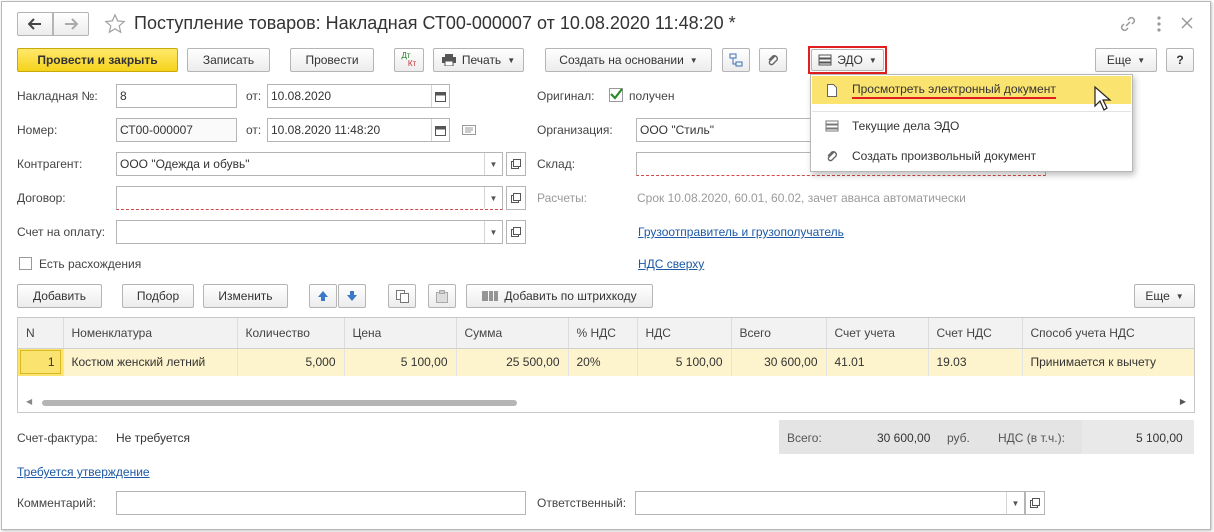  I want to click on forward-button, so click(71, 24).